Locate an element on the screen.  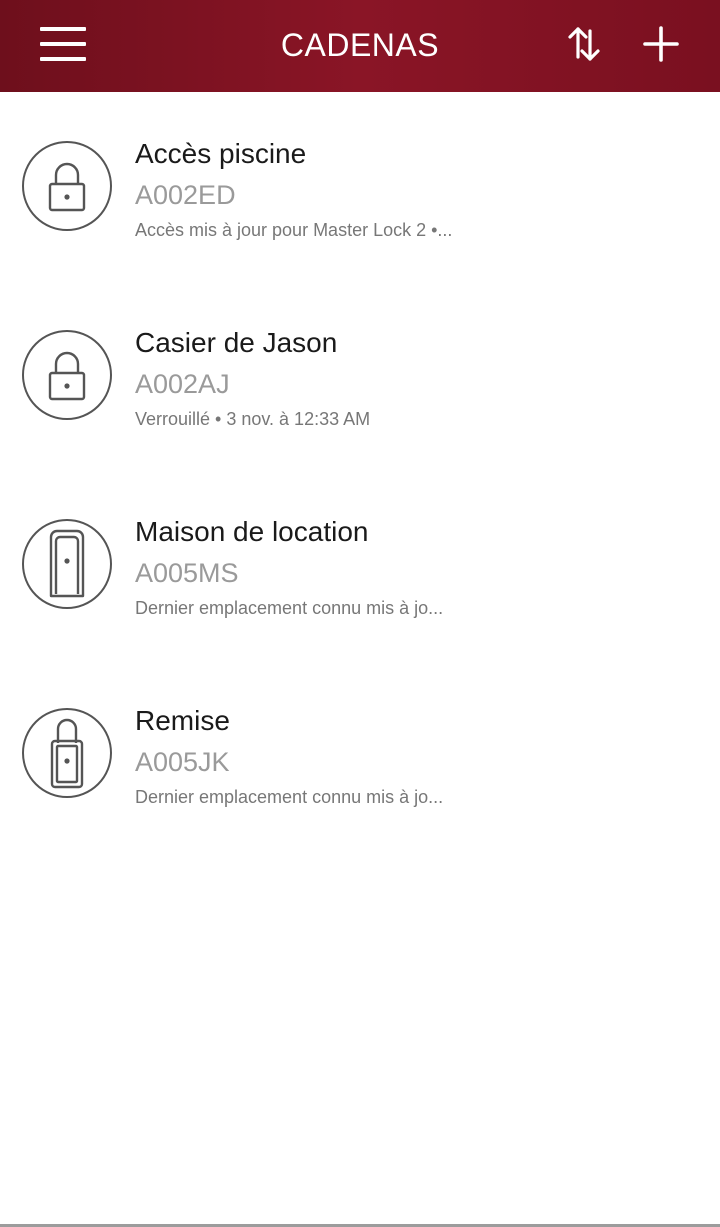
sort-button is located at coordinates (584, 44).